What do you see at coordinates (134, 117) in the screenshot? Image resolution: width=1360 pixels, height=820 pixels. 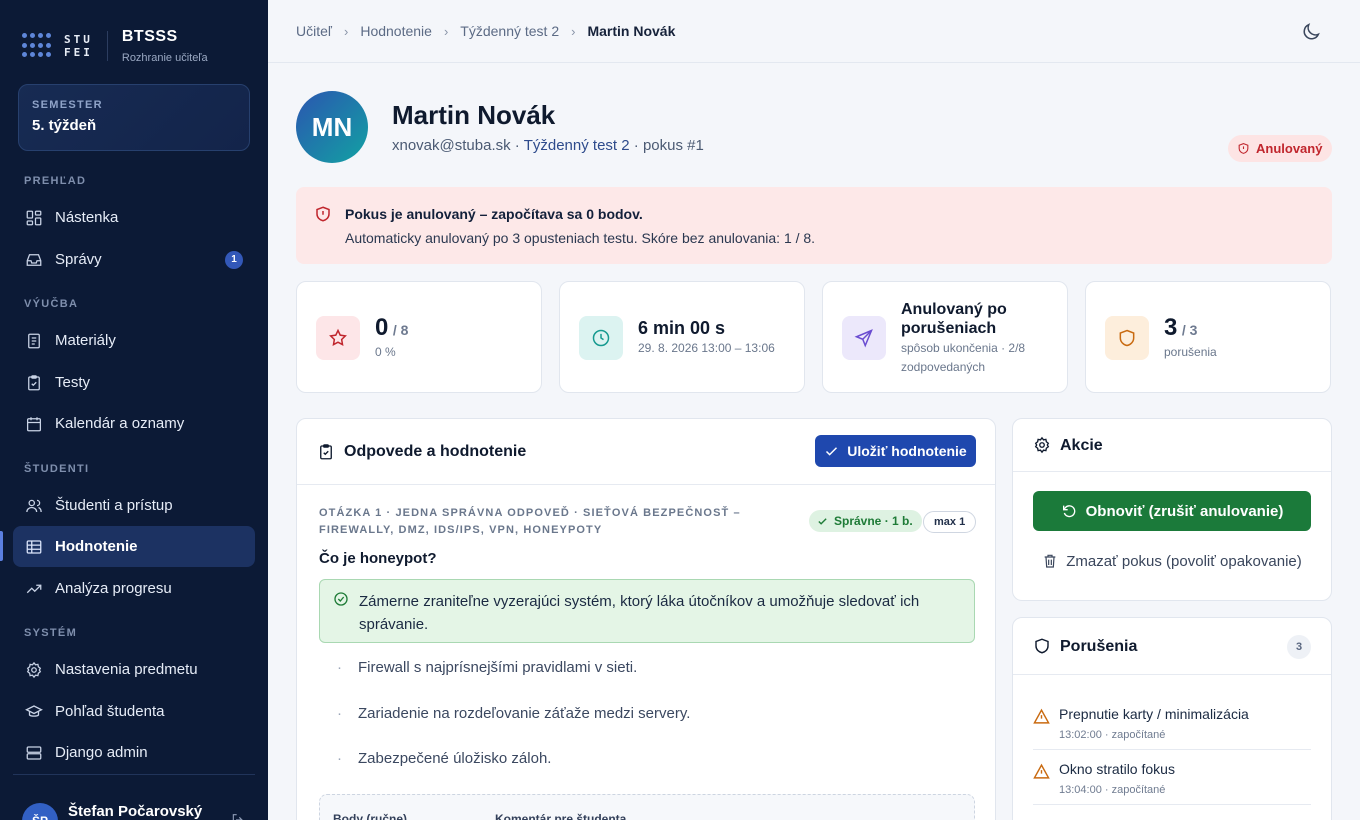 I see `semester-card: SEMESTER 5. týždeň` at bounding box center [134, 117].